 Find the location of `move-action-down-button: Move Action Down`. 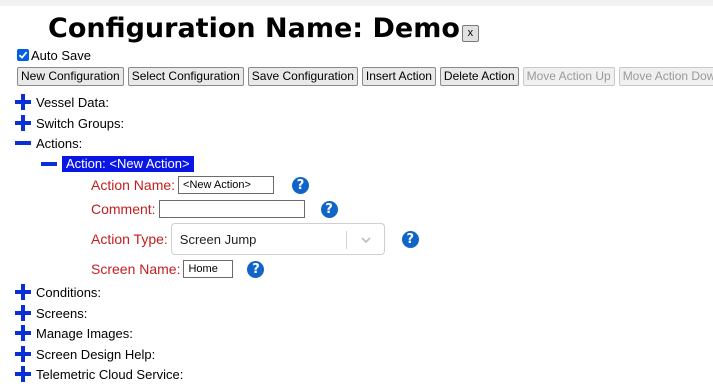

move-action-down-button: Move Action Down is located at coordinates (665, 76).